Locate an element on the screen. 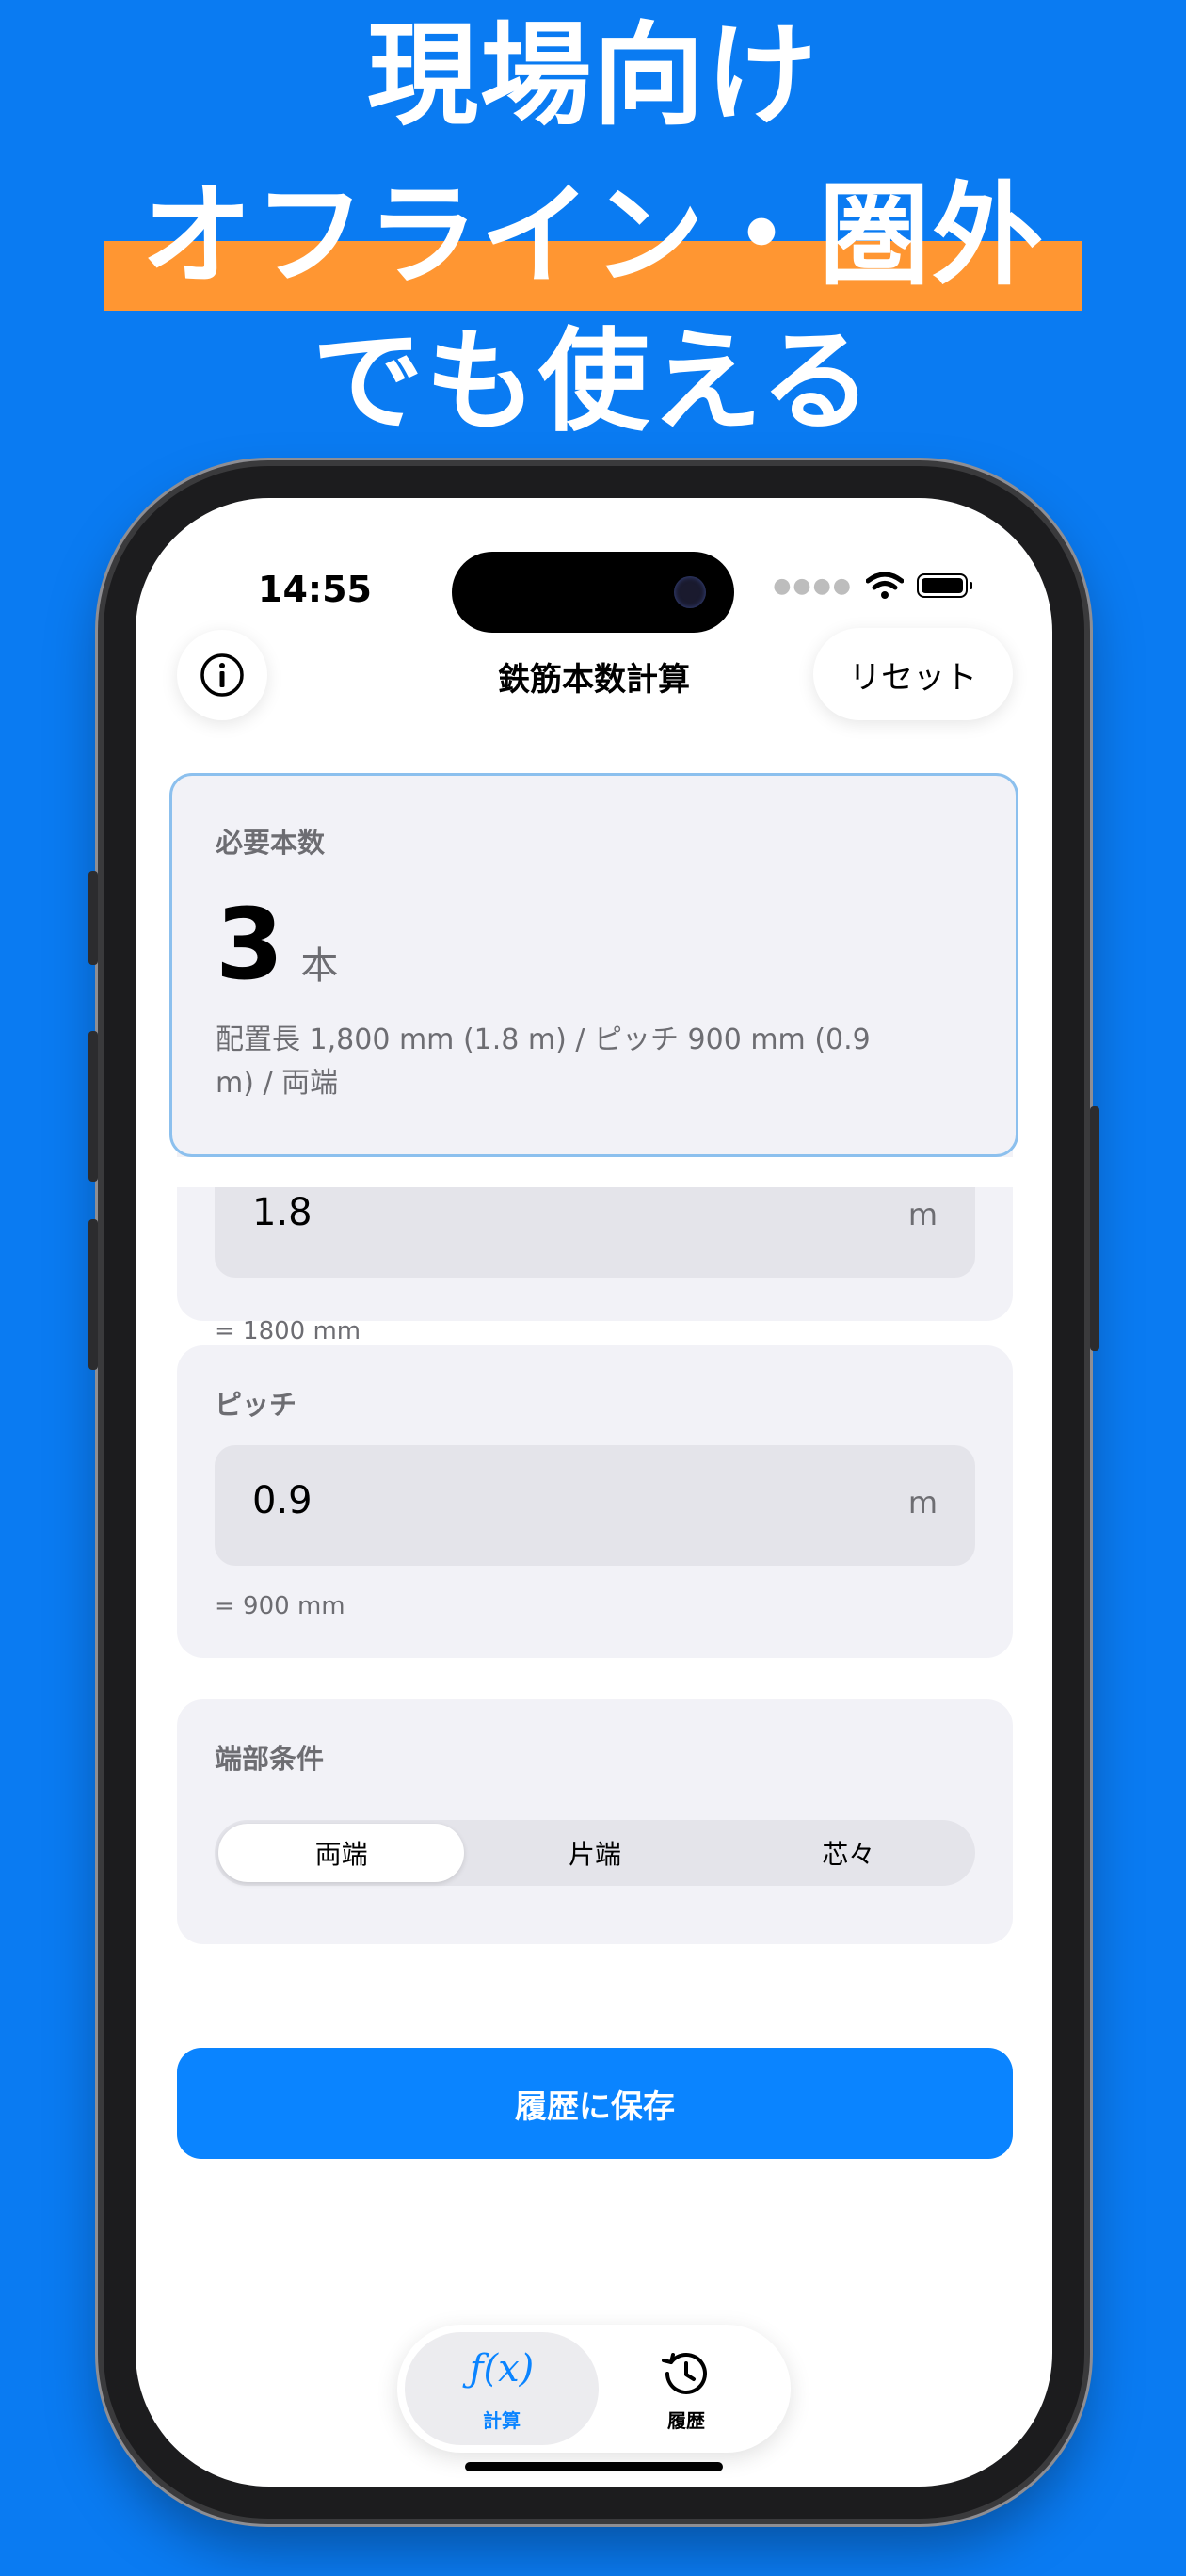  function-icon: ƒ(x) is located at coordinates (502, 2369).